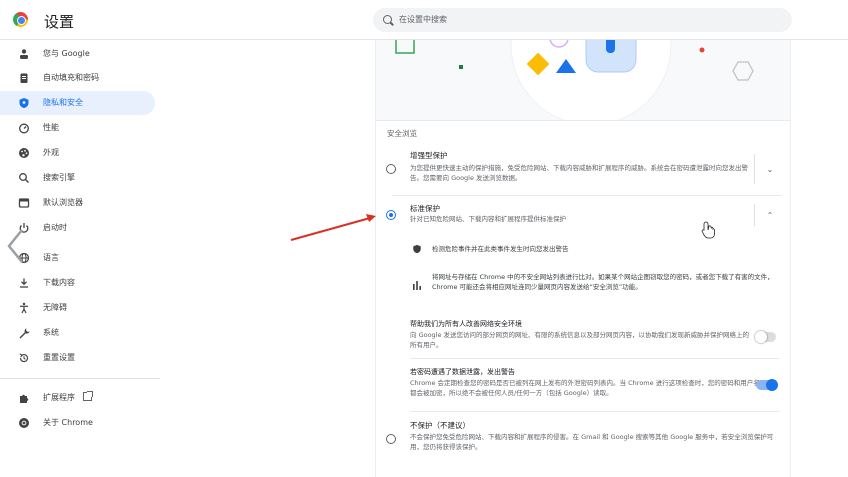 The image size is (848, 477). I want to click on speedometer-icon, so click(24, 128).